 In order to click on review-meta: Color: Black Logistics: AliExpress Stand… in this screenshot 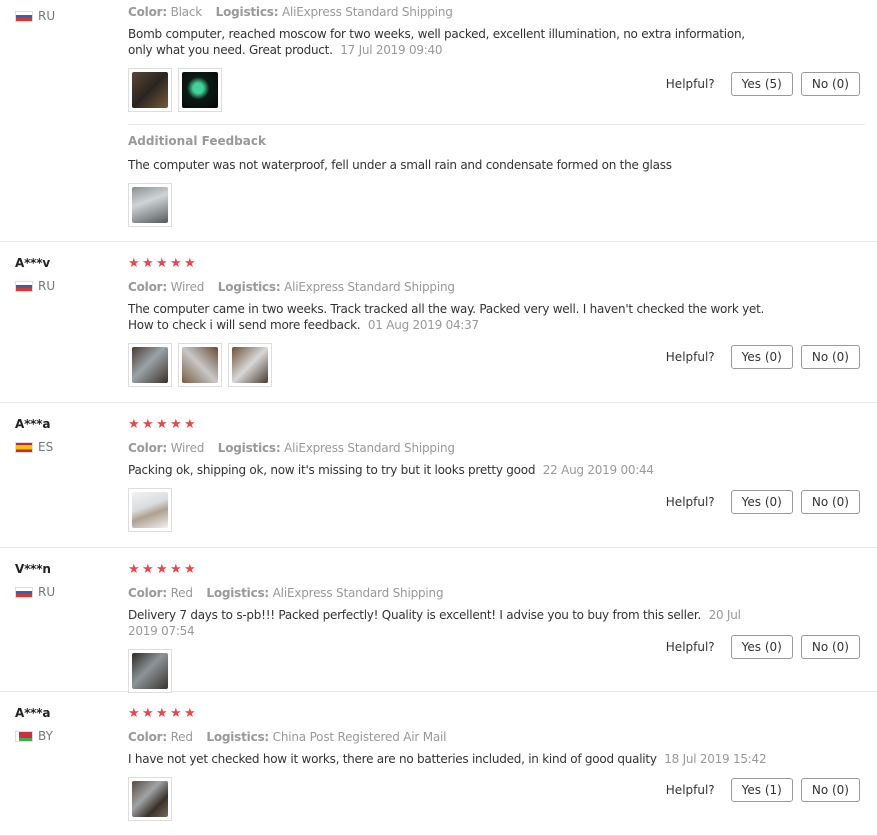, I will do `click(496, 12)`.